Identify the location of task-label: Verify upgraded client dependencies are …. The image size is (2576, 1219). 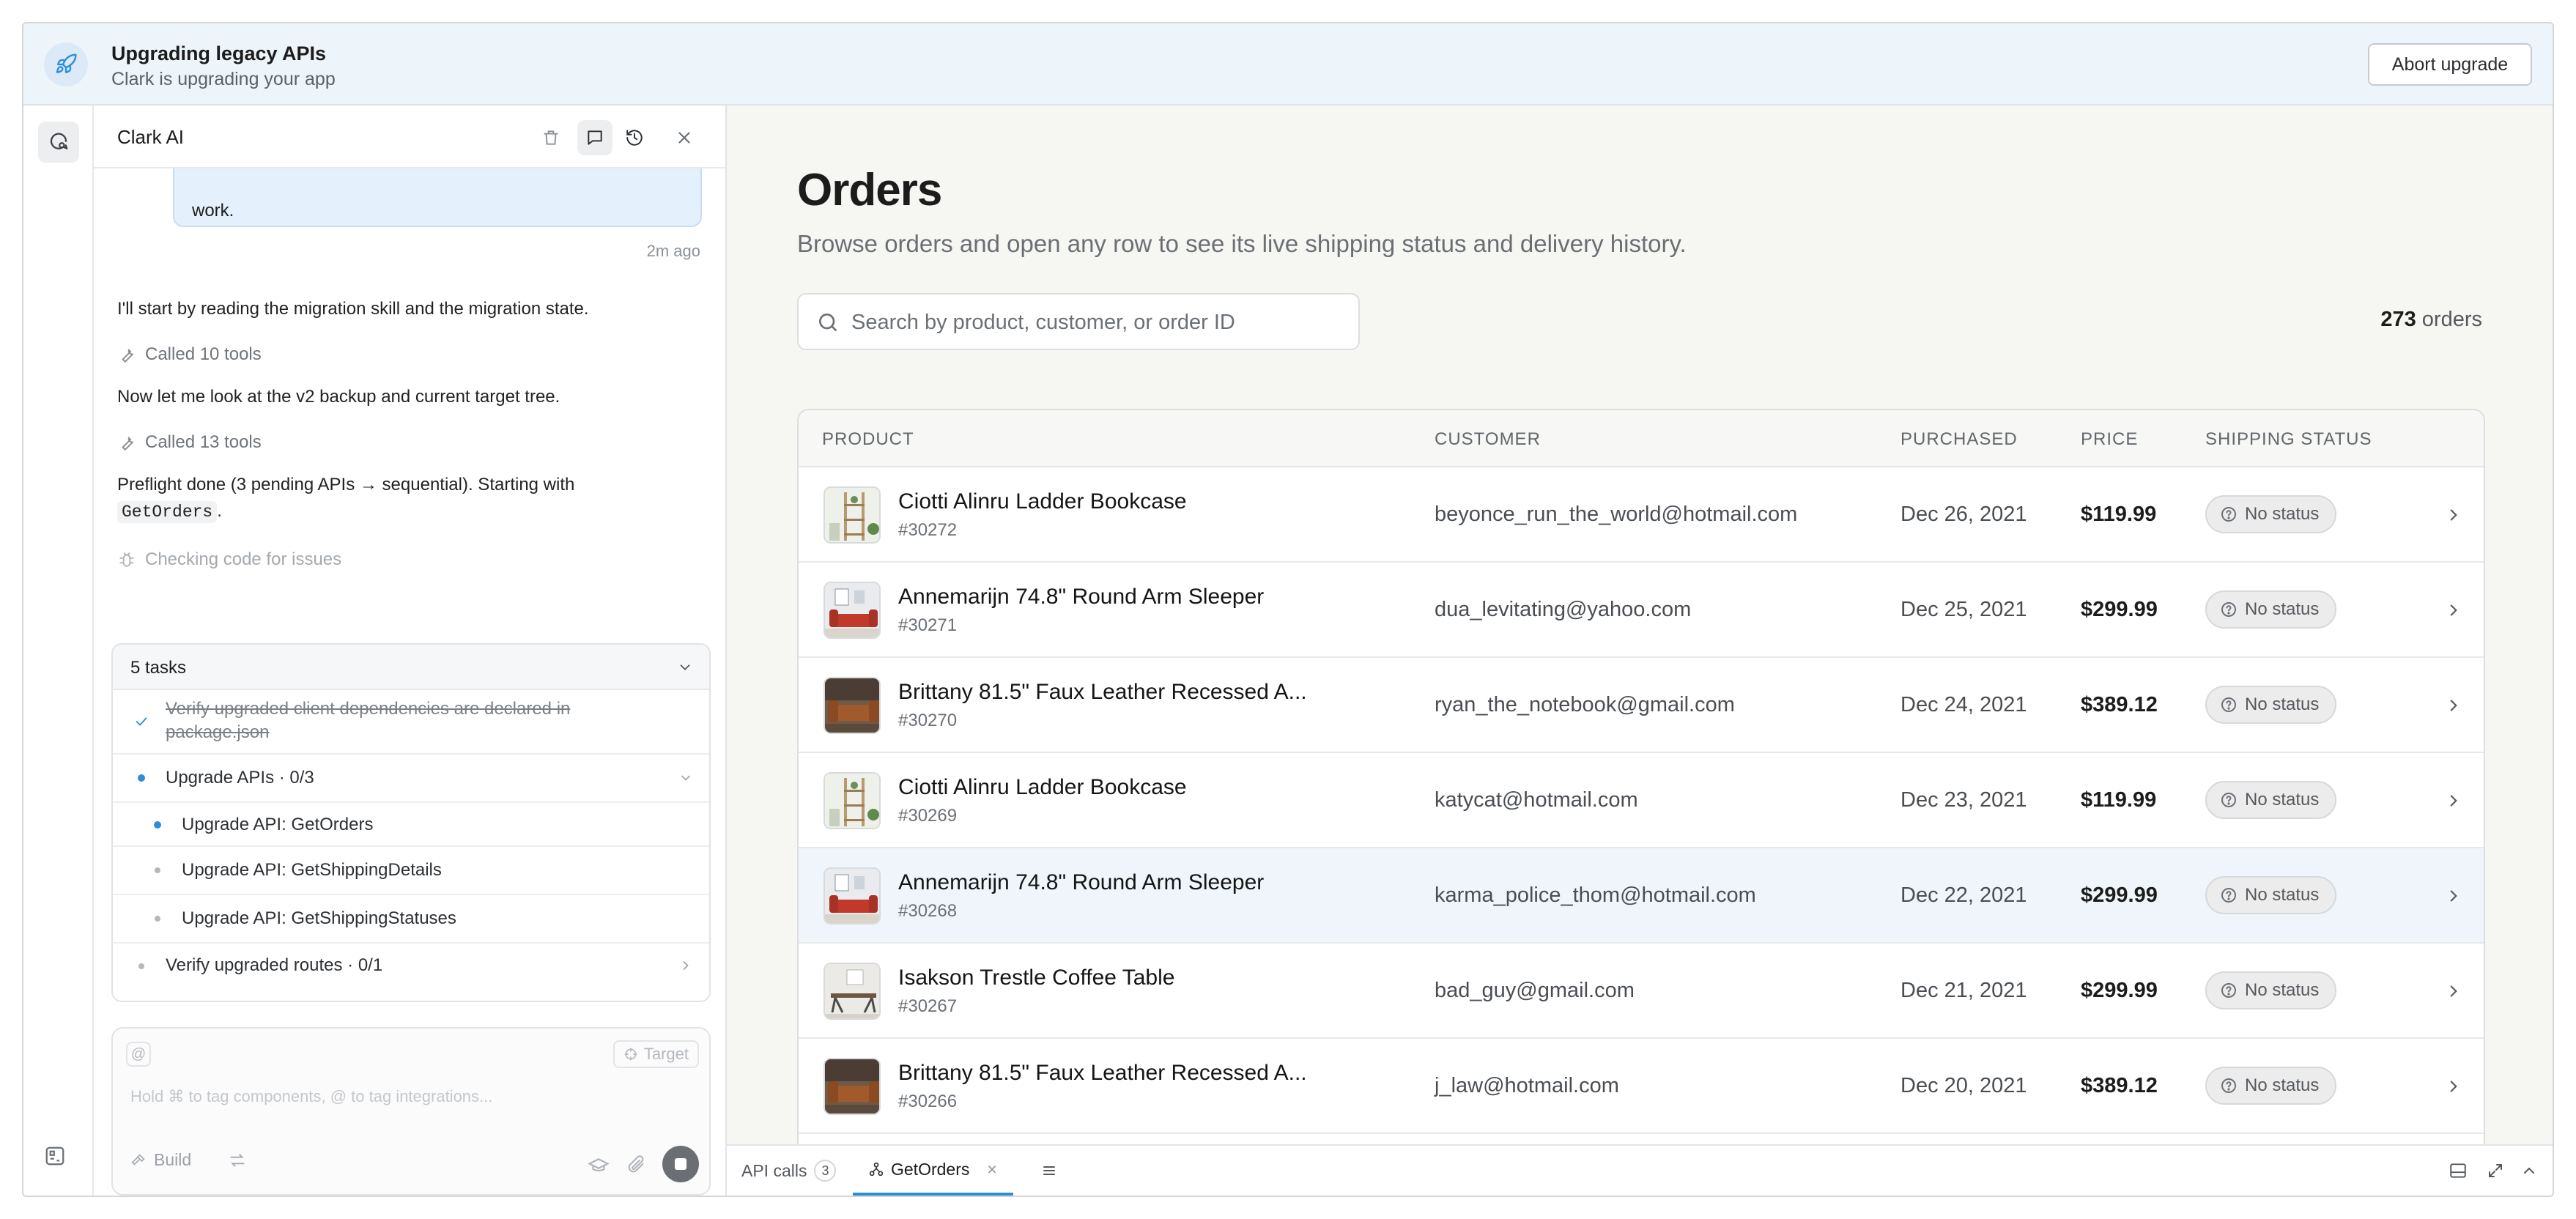
(368, 720).